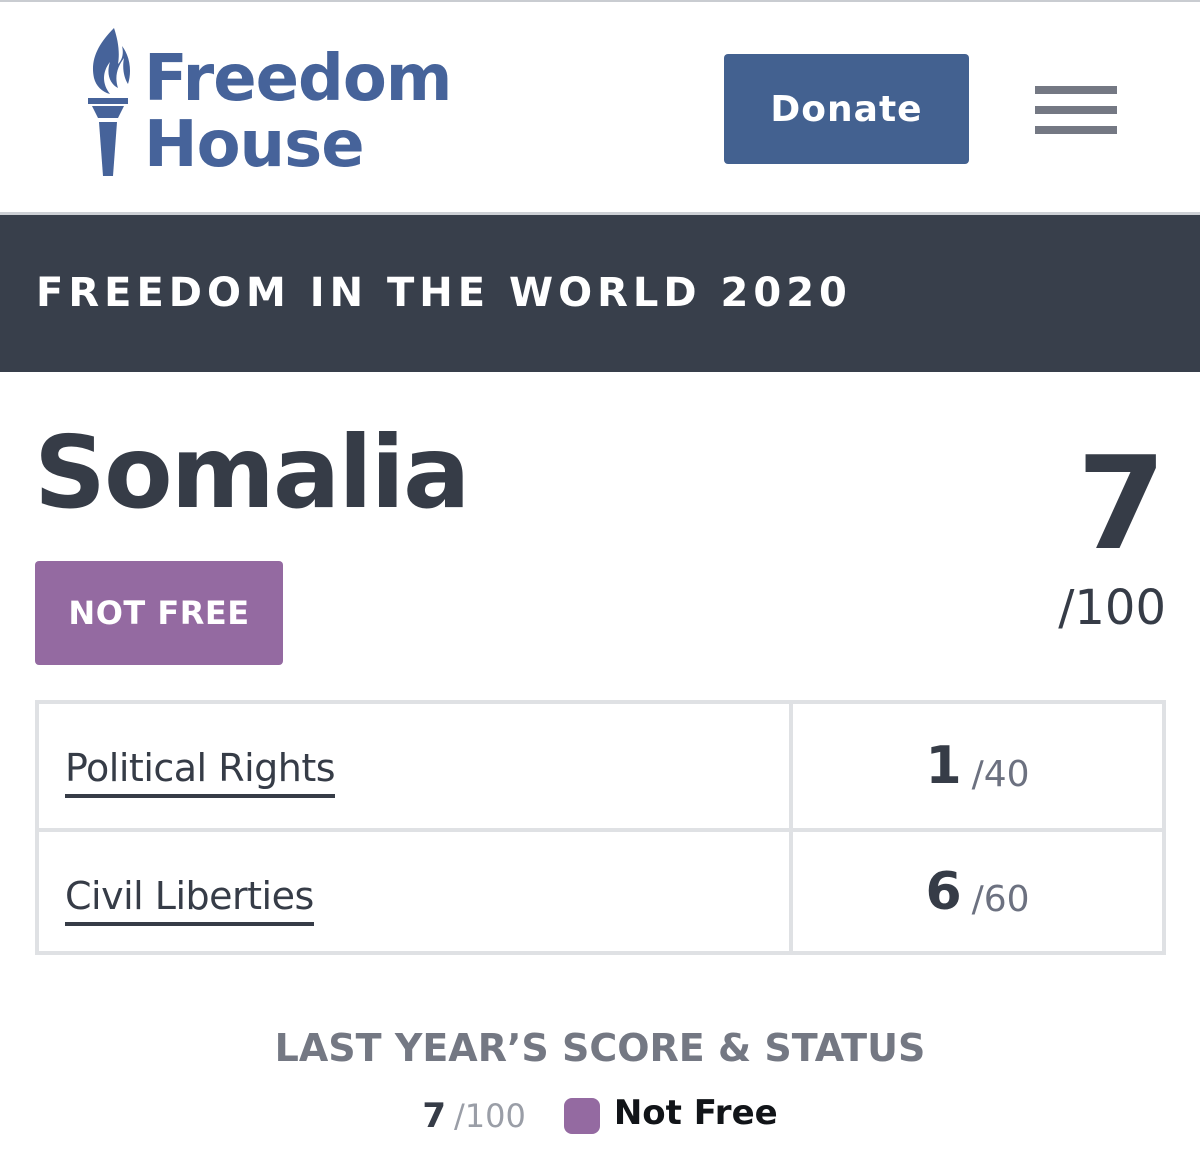 The image size is (1200, 1176). What do you see at coordinates (1000, 774) in the screenshot?
I see `political-rights-max: /40` at bounding box center [1000, 774].